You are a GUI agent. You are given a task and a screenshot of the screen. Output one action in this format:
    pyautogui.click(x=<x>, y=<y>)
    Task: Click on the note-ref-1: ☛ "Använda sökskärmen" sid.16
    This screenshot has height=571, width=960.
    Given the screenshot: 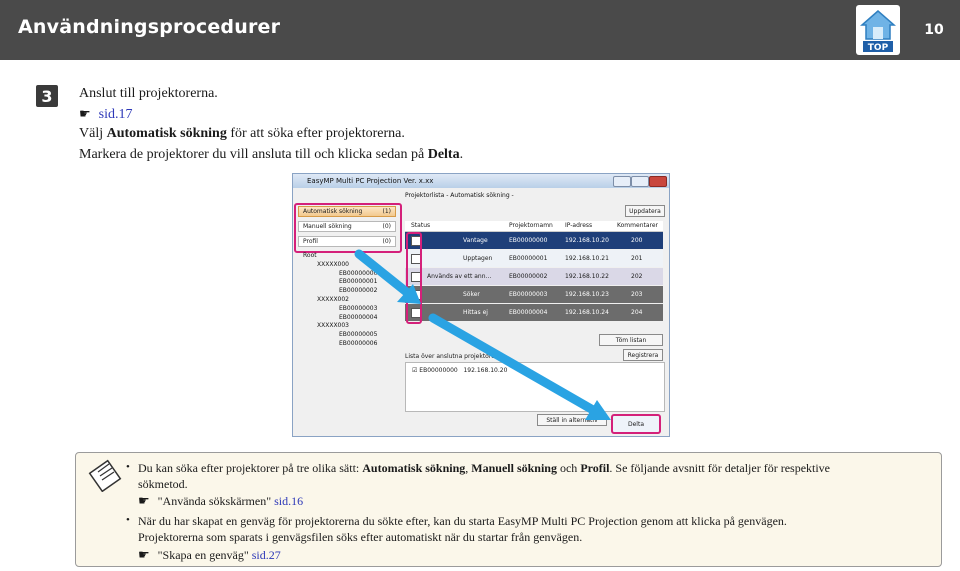 What is the action you would take?
    pyautogui.click(x=221, y=500)
    